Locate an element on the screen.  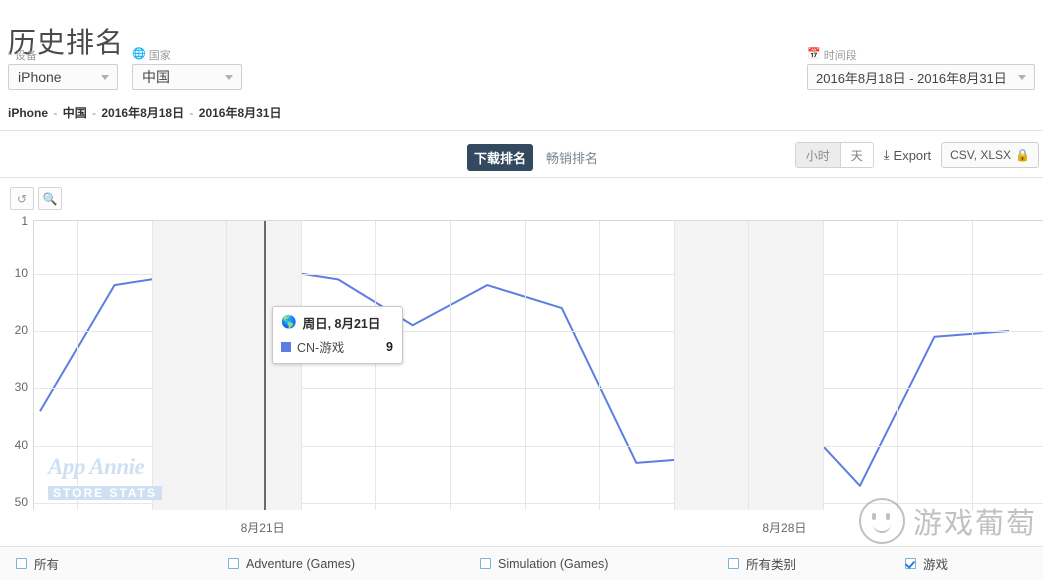
zoom-in-button: 🔍 is located at coordinates (50, 198).